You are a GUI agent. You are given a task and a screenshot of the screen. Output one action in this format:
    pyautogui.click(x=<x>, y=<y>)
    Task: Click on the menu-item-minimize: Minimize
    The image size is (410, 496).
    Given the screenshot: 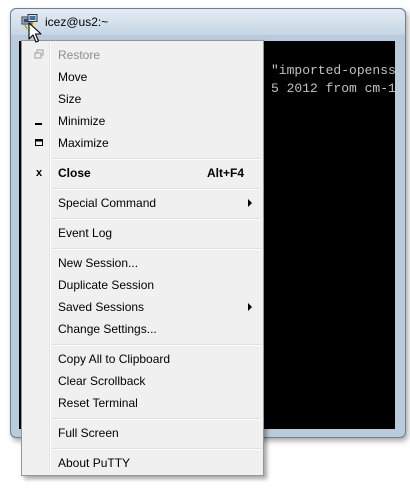 What is the action you would take?
    pyautogui.click(x=142, y=121)
    